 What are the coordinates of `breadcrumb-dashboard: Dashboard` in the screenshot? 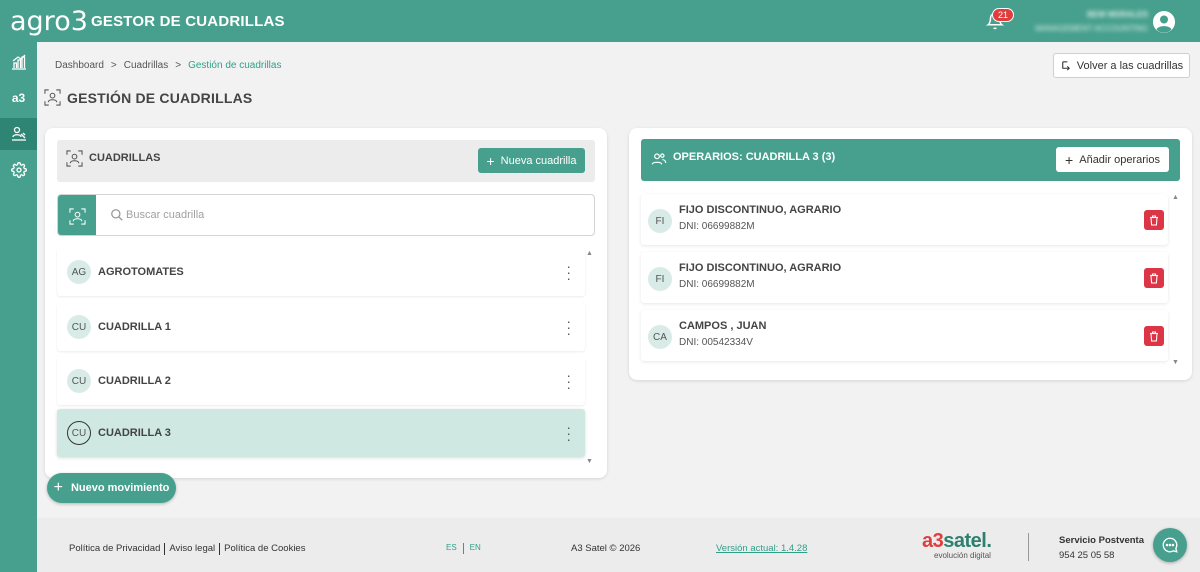 It's located at (79, 65).